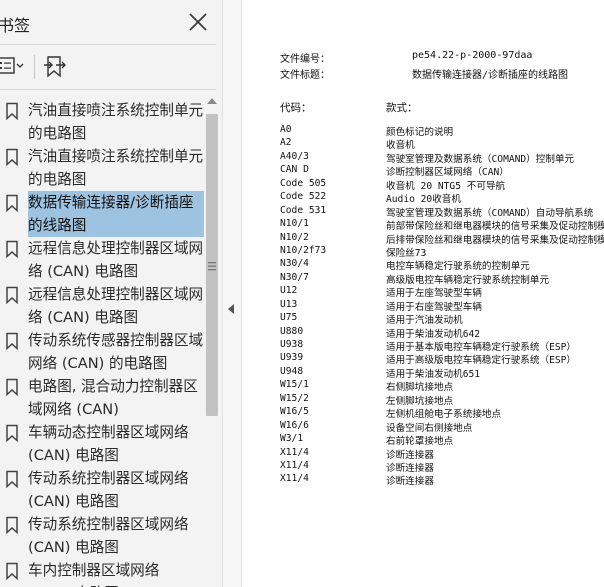 This screenshot has width=604, height=587. What do you see at coordinates (292, 358) in the screenshot?
I see `component-code: U939` at bounding box center [292, 358].